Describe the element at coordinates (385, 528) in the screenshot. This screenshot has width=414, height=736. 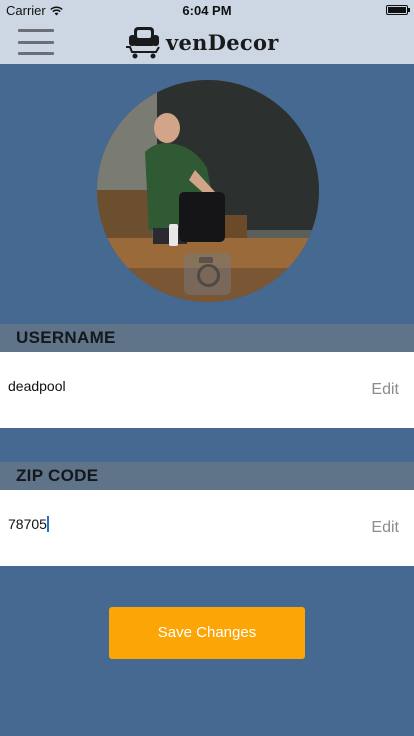
I see `zip-code-edit-button: Edit` at that location.